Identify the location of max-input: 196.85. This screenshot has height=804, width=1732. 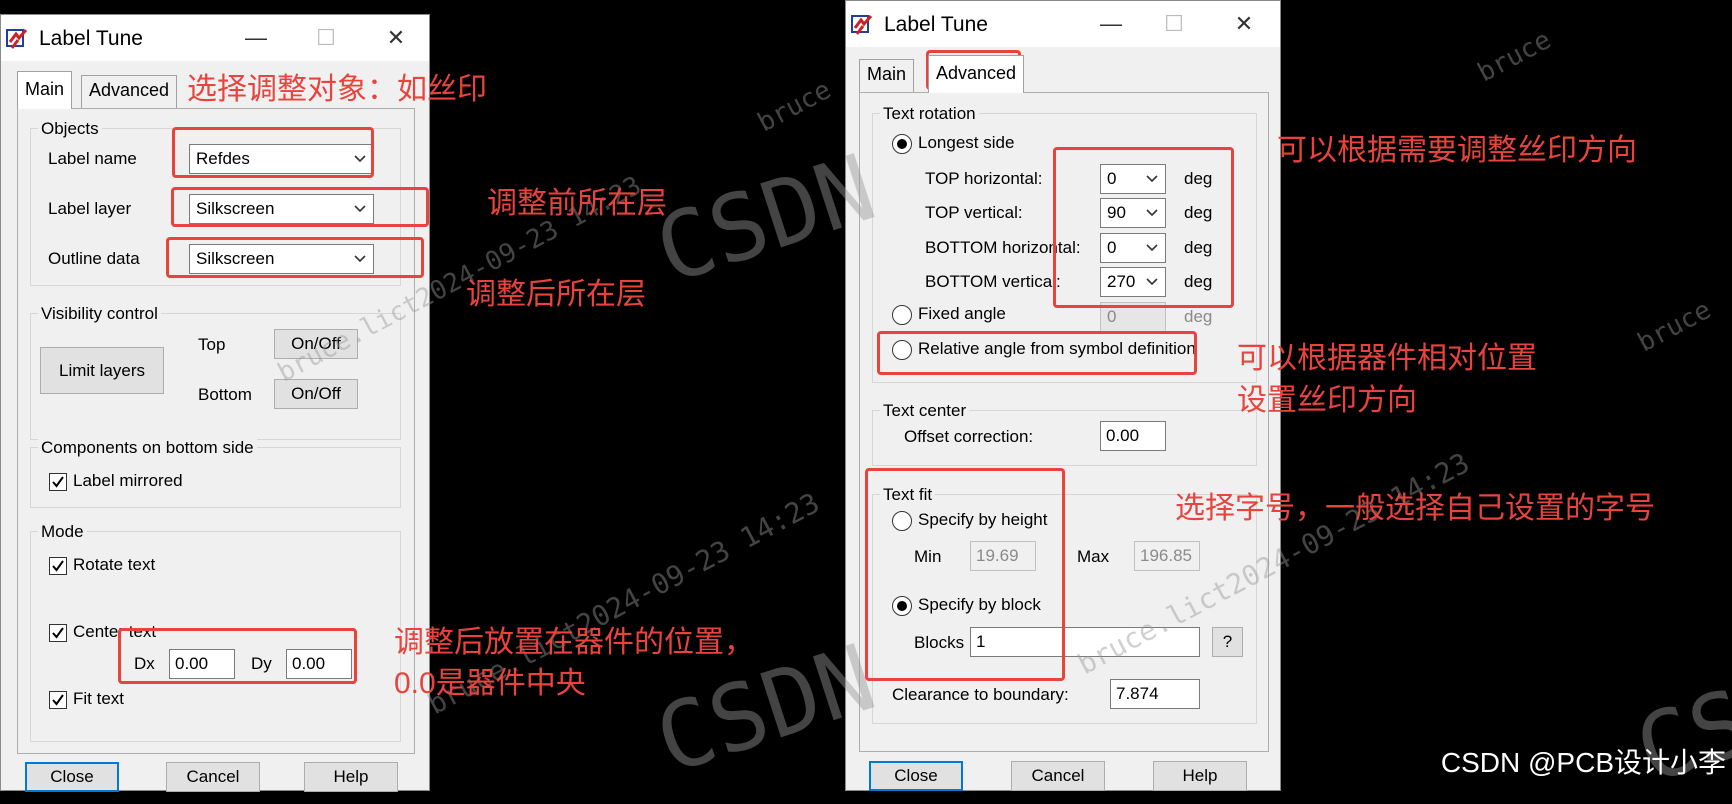
(1167, 556).